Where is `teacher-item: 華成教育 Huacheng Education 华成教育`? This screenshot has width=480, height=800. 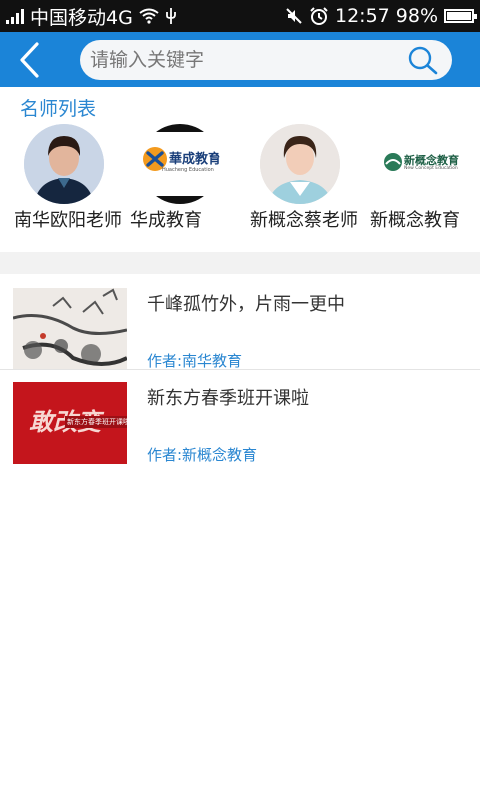 teacher-item: 華成教育 Huacheng Education 华成教育 is located at coordinates (180, 178).